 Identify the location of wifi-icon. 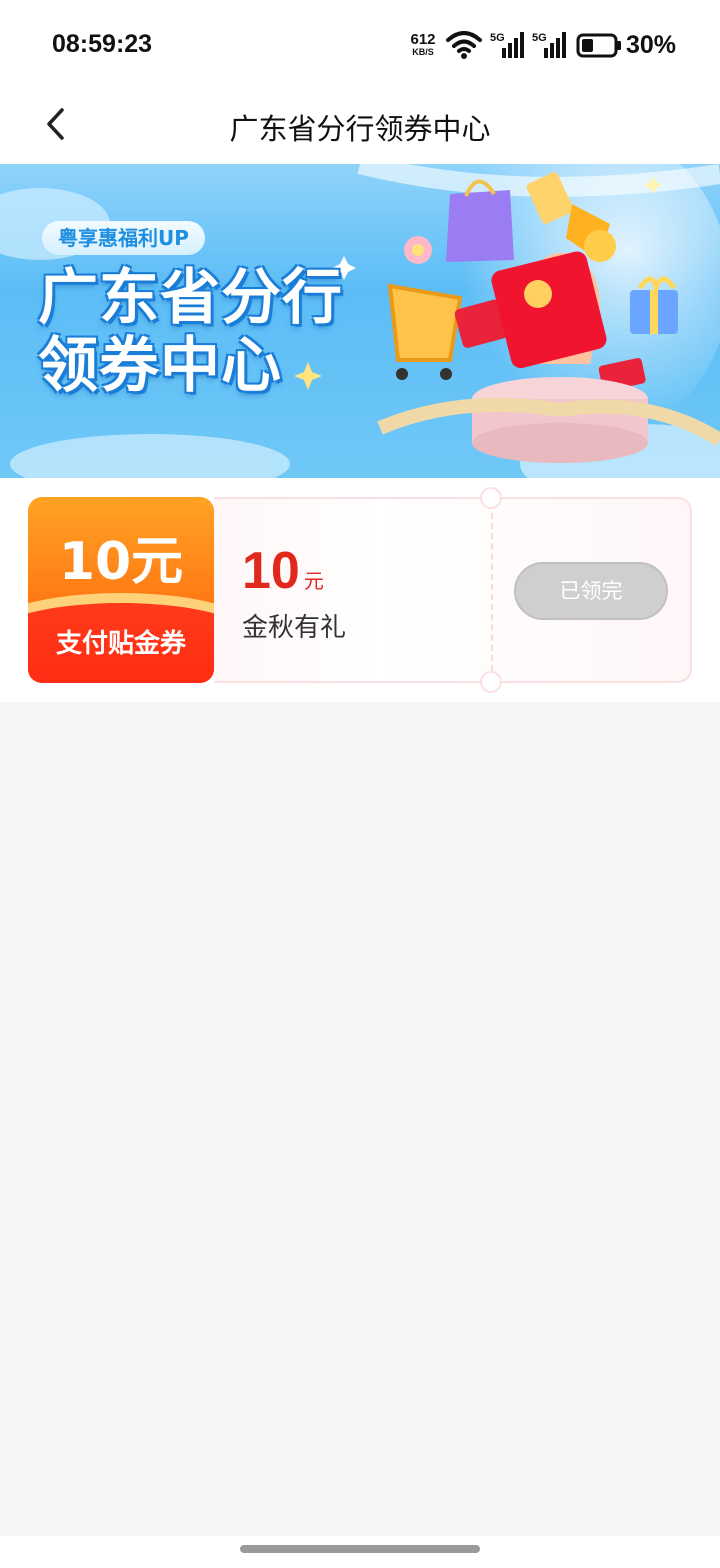
(464, 45).